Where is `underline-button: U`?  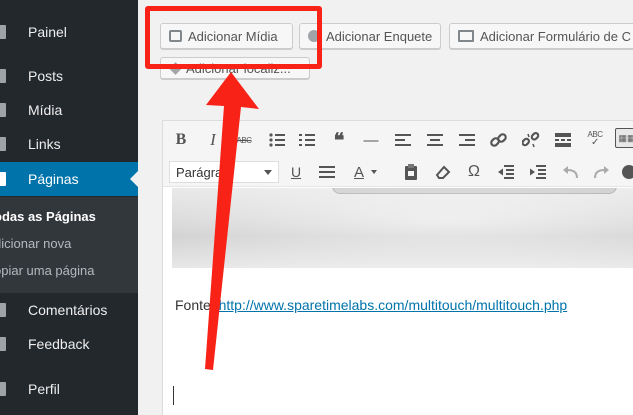 underline-button: U is located at coordinates (296, 172).